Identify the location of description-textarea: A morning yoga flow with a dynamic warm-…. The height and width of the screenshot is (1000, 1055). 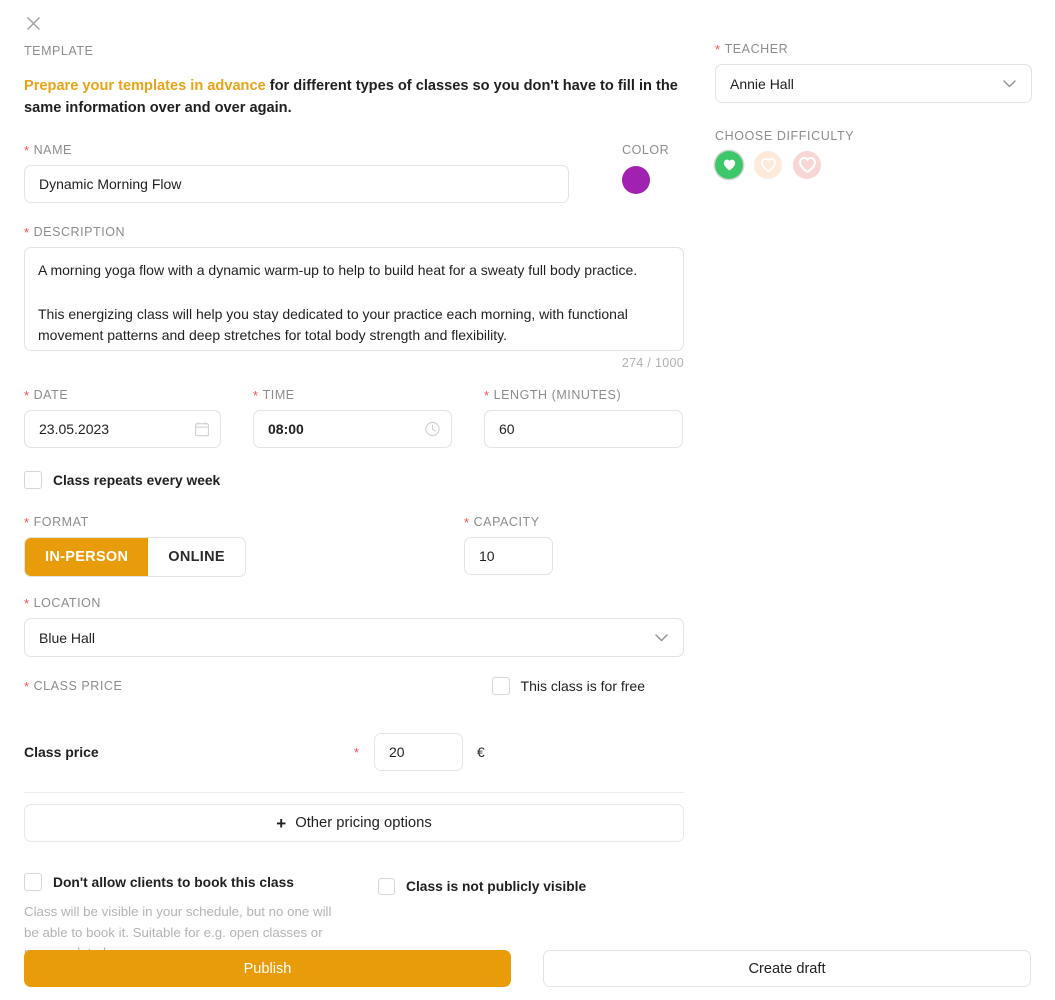
(354, 299).